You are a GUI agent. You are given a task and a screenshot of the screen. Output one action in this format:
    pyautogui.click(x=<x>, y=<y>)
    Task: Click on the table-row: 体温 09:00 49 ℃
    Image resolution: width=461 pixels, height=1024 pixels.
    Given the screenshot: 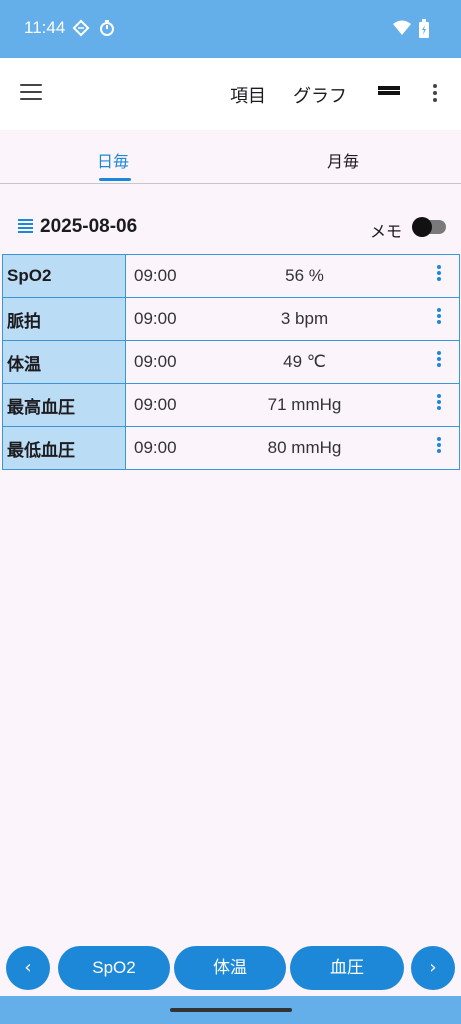 What is the action you would take?
    pyautogui.click(x=231, y=362)
    